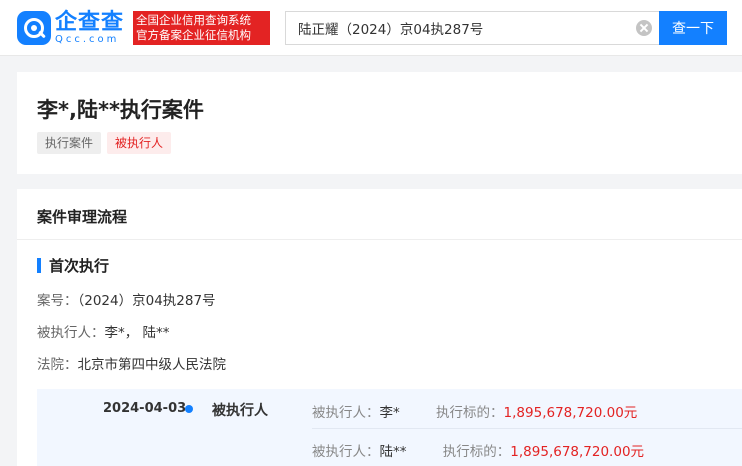 The height and width of the screenshot is (466, 742). I want to click on timeline-row: 被执行人：李* 执行标的：1,895,678,720.00元, so click(474, 411).